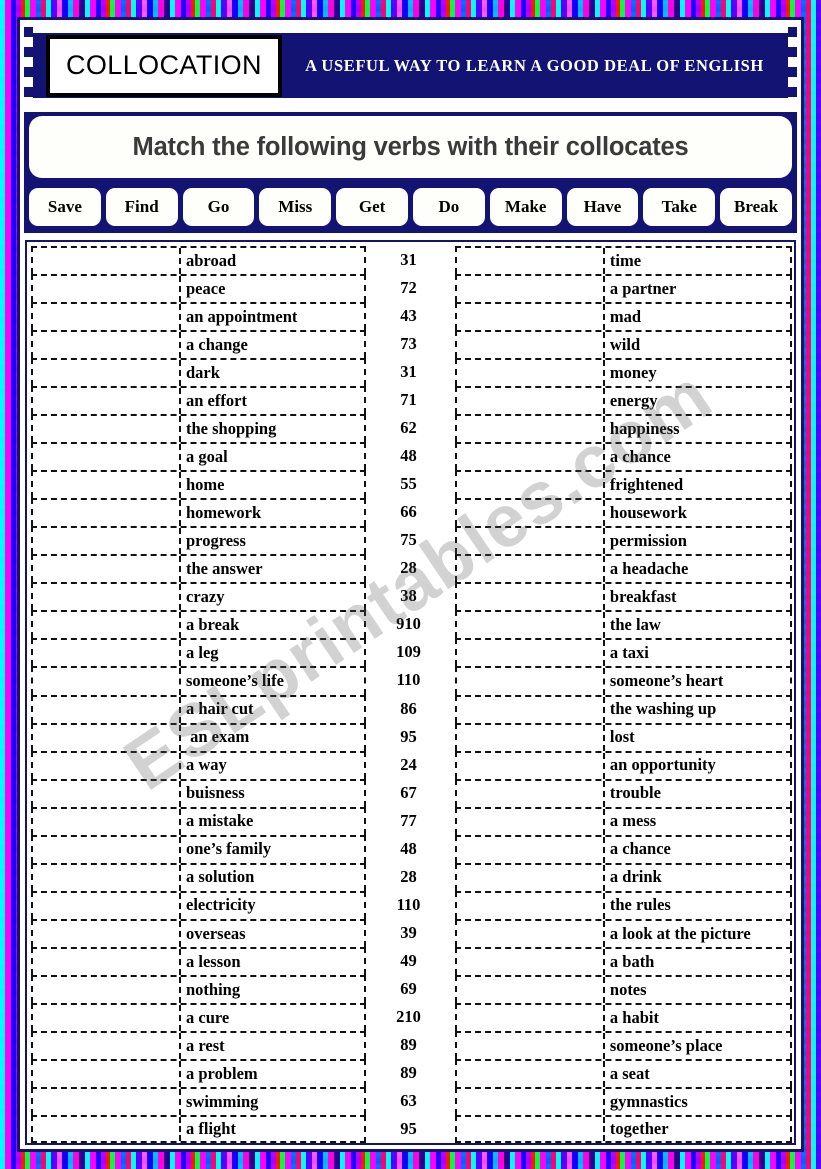 The height and width of the screenshot is (1169, 821). I want to click on table-row: crazy, so click(199, 596).